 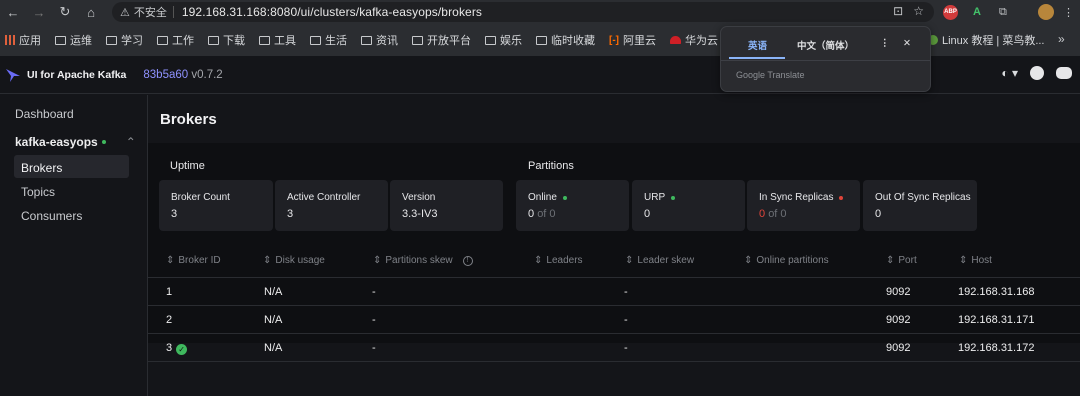 What do you see at coordinates (91, 12) in the screenshot?
I see `home-icon: ⌂` at bounding box center [91, 12].